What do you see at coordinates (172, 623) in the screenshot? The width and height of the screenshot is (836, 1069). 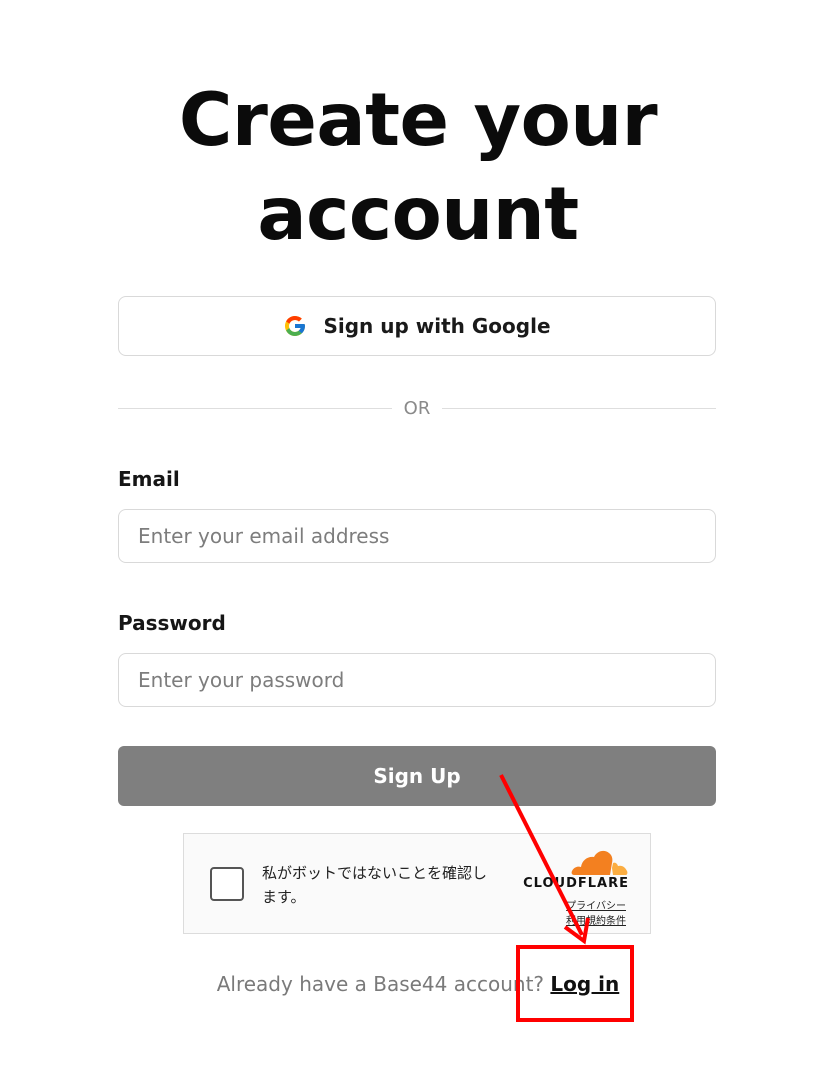 I see `password-label: Password` at bounding box center [172, 623].